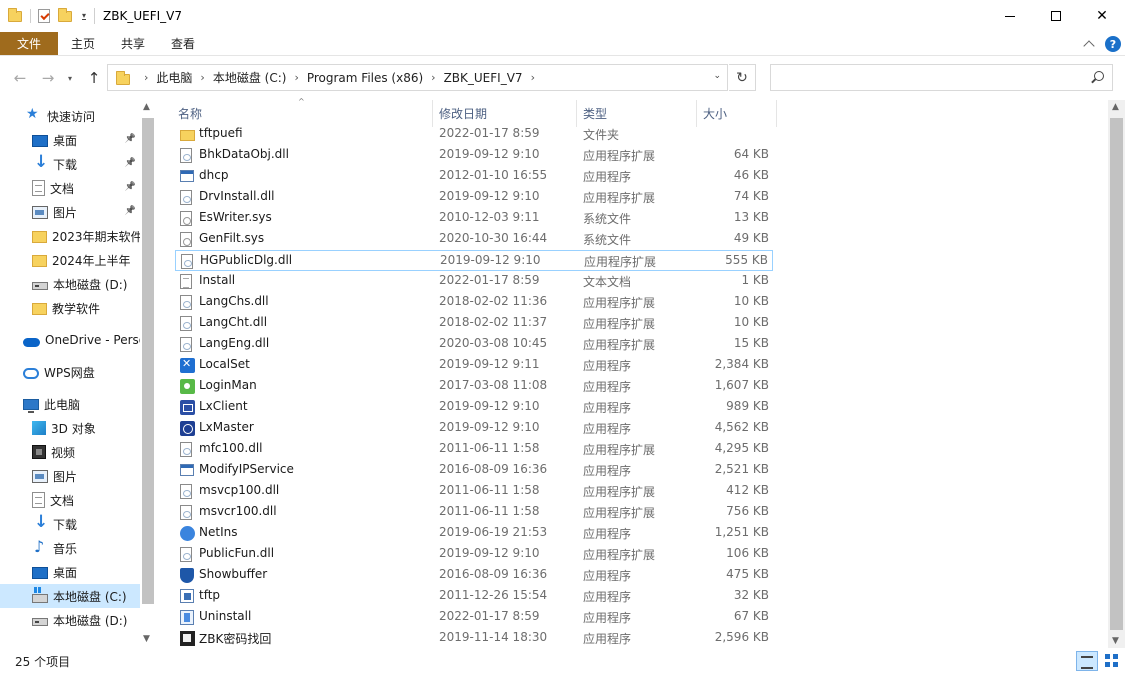 Image resolution: width=1125 pixels, height=674 pixels. I want to click on up-arrow-icon: ↑, so click(94, 78).